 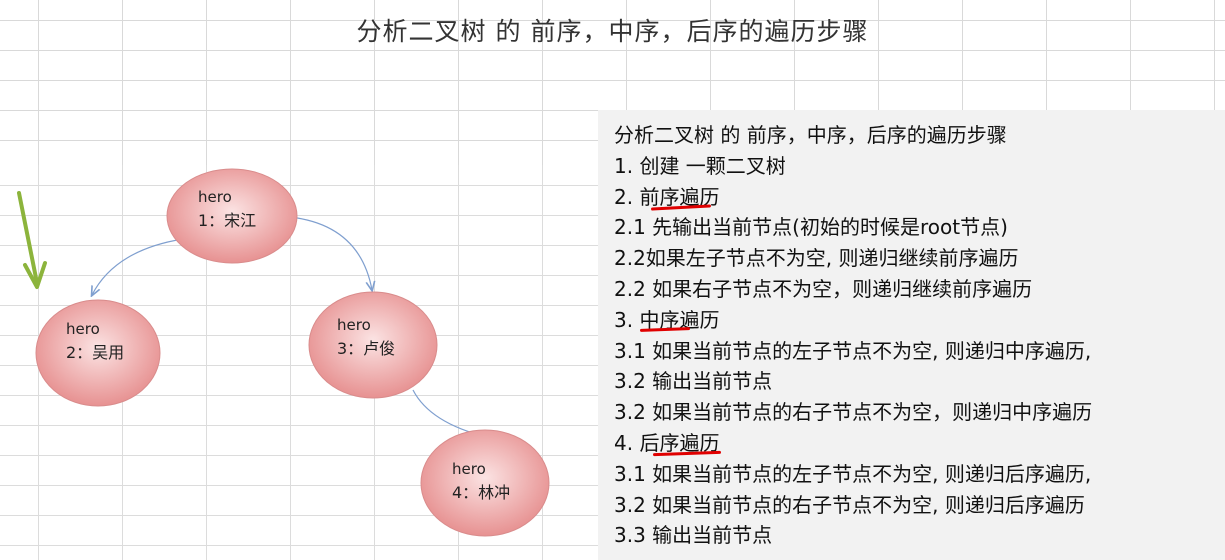 I want to click on step-line: 3.3 输出当前节点, so click(x=693, y=535).